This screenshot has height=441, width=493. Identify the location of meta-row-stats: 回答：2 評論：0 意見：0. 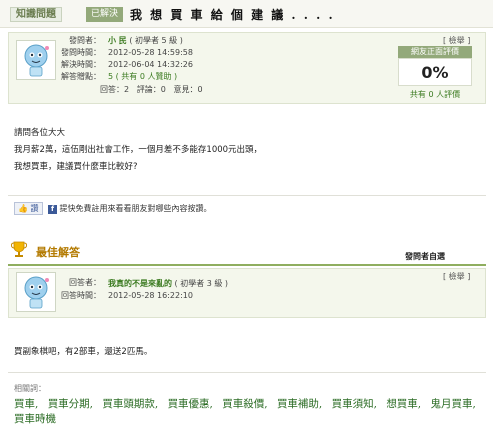
(220, 90).